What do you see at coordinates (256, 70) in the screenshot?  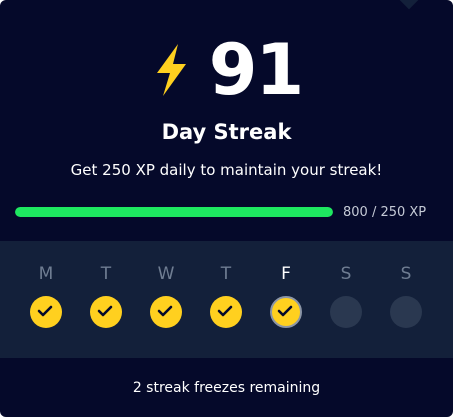 I see `streak-count: 91` at bounding box center [256, 70].